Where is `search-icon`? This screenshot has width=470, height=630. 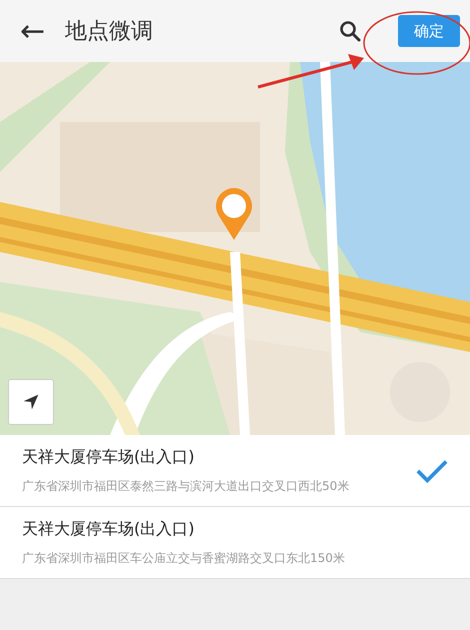
search-icon is located at coordinates (350, 31).